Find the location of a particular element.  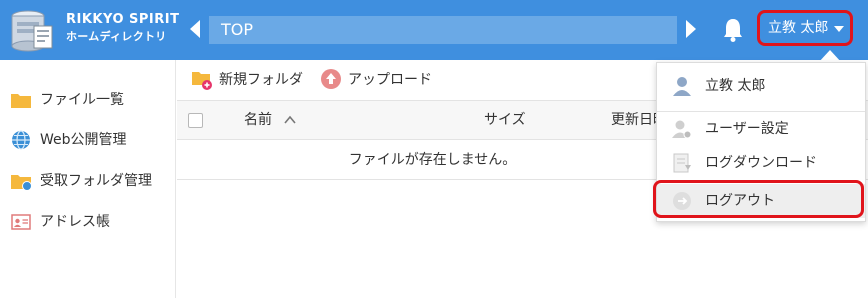

select-all-checkbox is located at coordinates (195, 120).